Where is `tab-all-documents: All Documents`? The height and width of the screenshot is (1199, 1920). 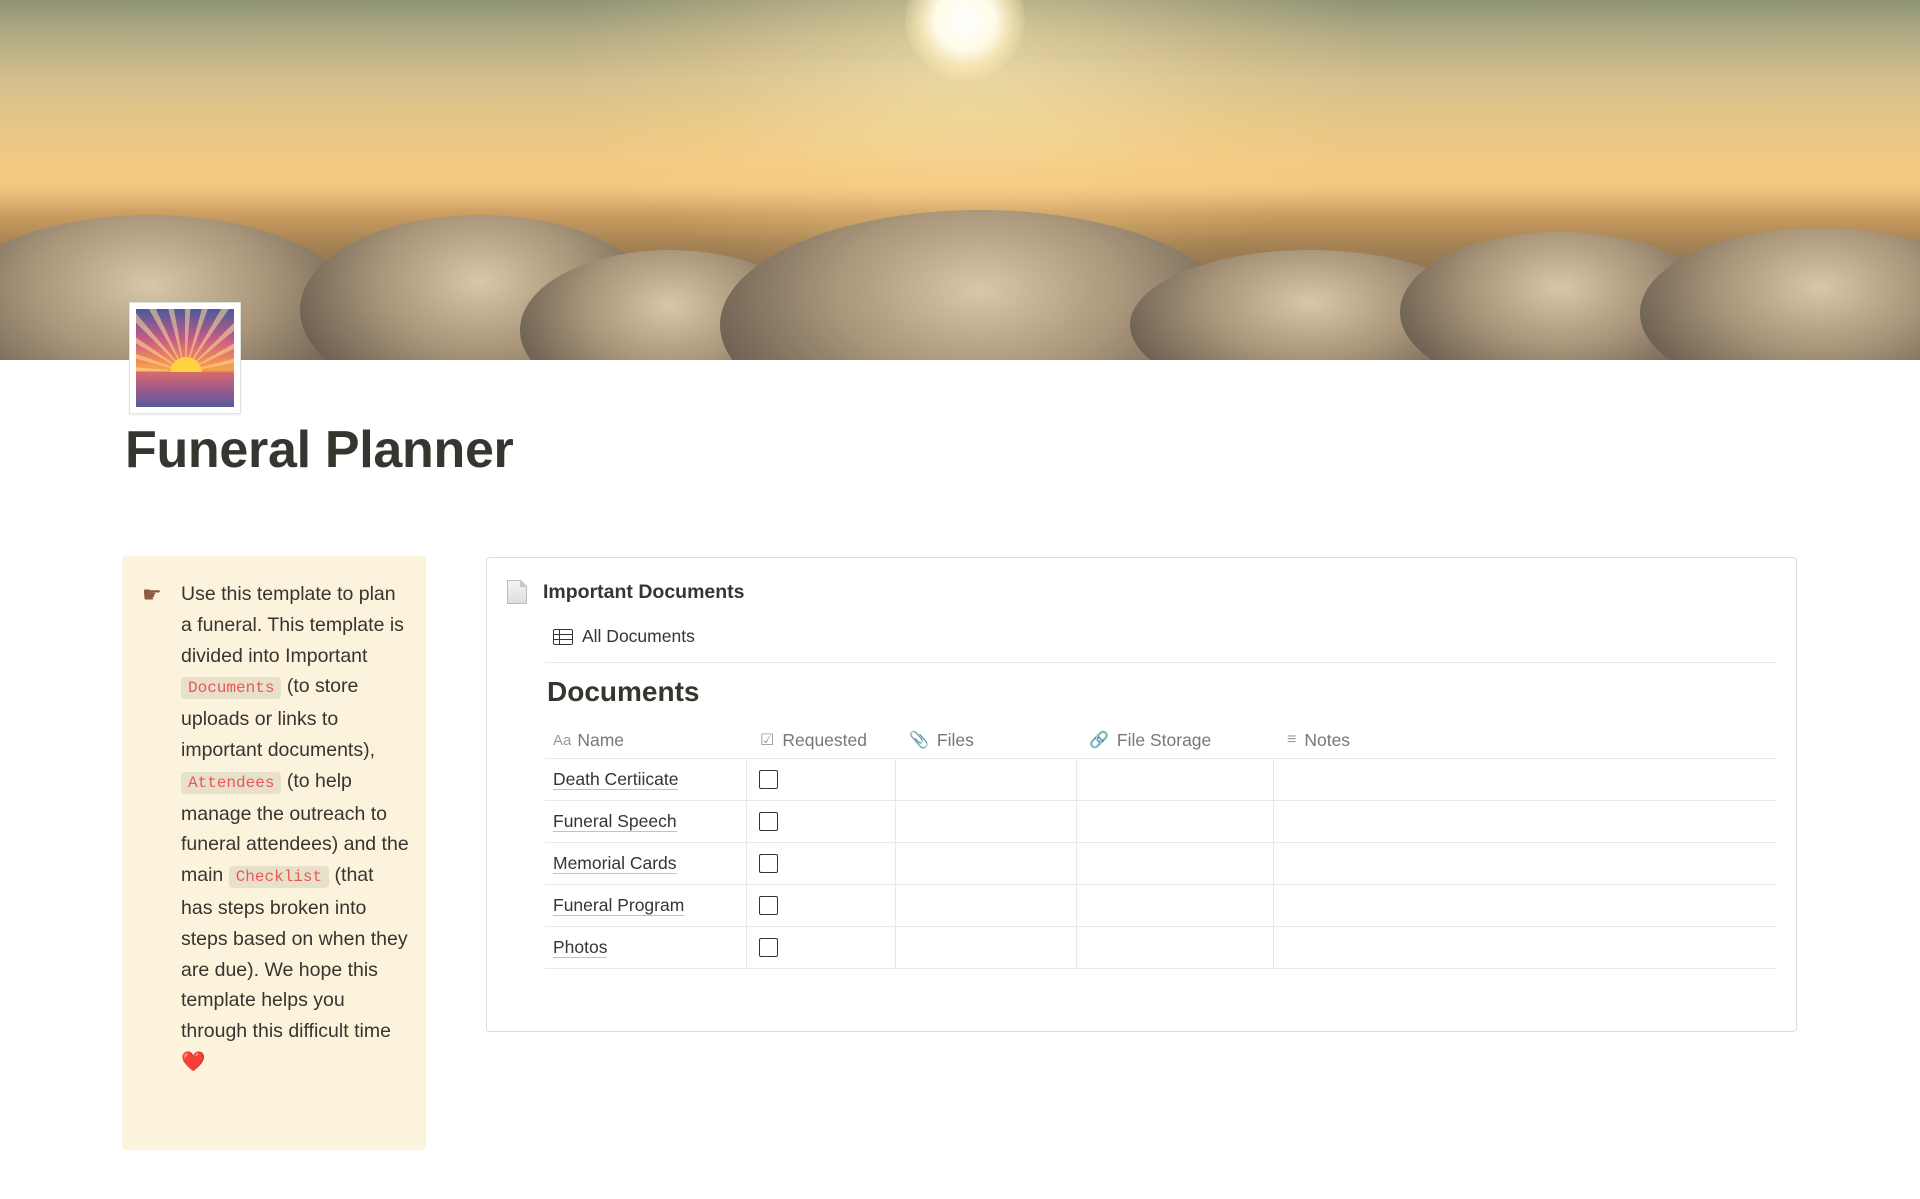
tab-all-documents: All Documents is located at coordinates (624, 636).